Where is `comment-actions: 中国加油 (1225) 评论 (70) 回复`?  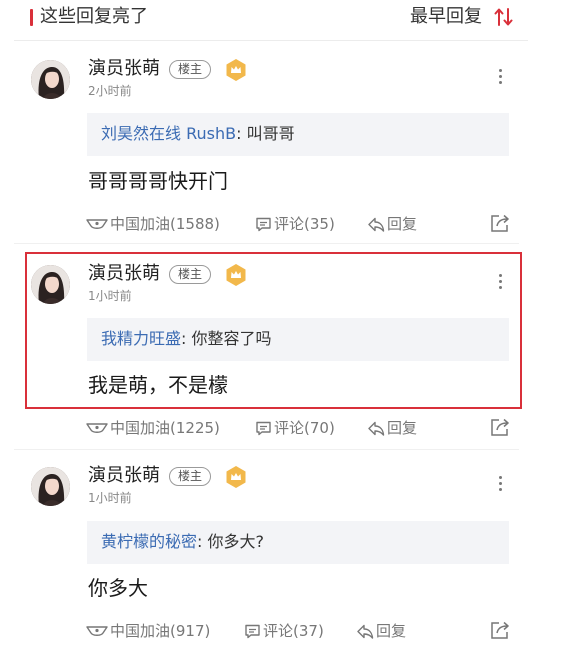
comment-actions: 中国加油 (1225) 评论 (70) 回复 is located at coordinates (289, 429).